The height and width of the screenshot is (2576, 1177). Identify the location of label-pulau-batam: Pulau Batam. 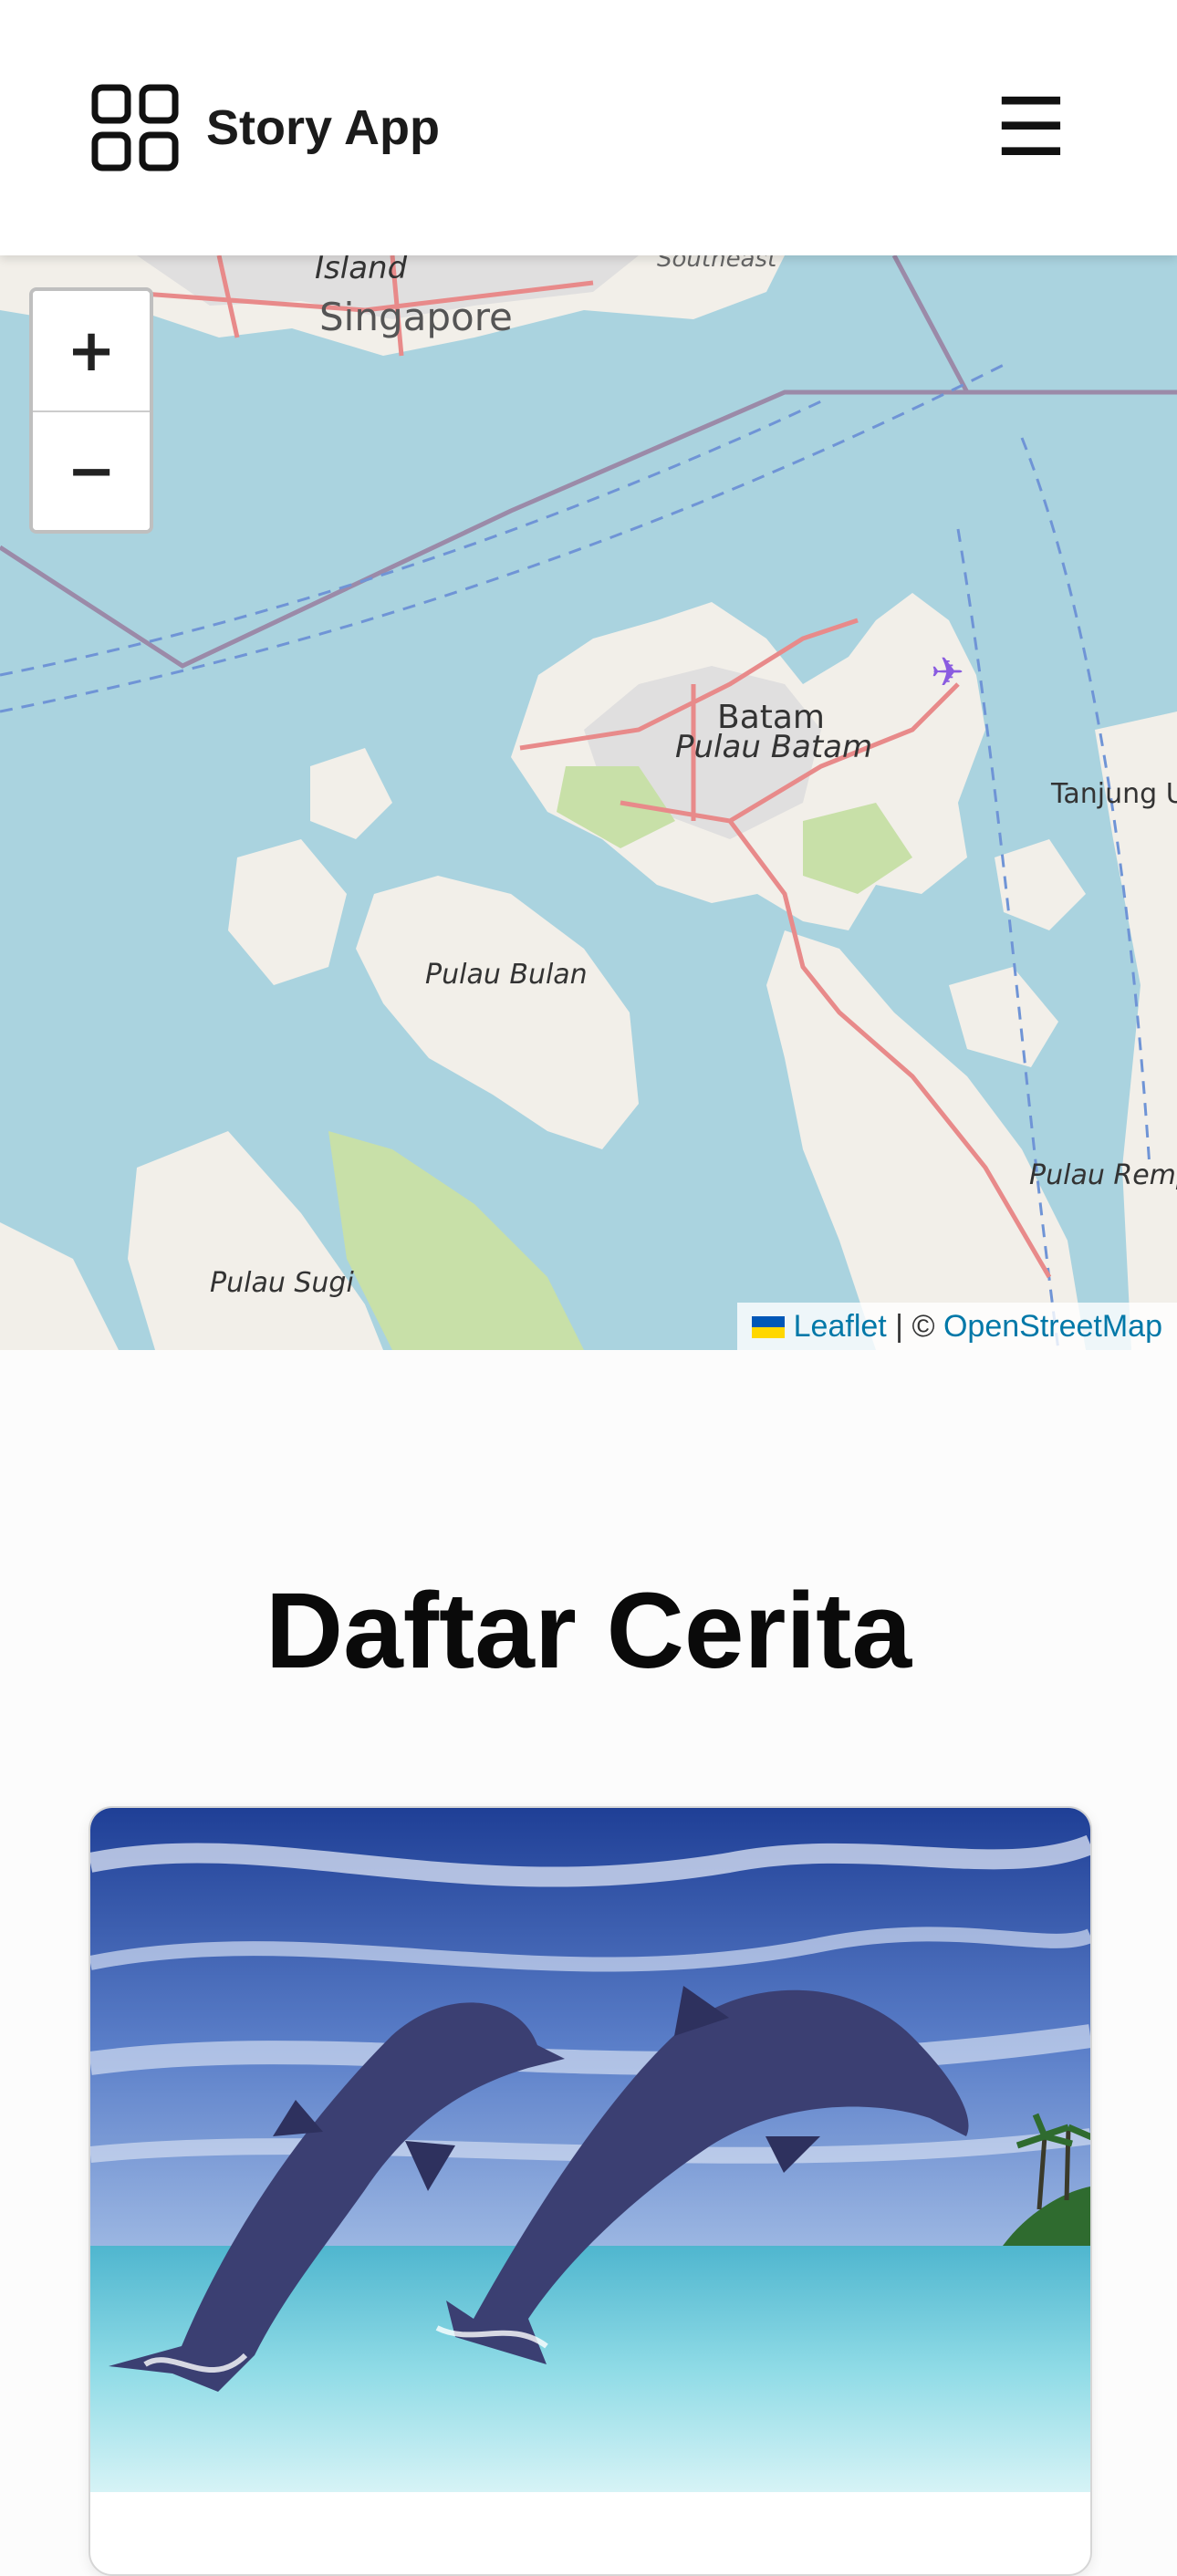
(774, 747).